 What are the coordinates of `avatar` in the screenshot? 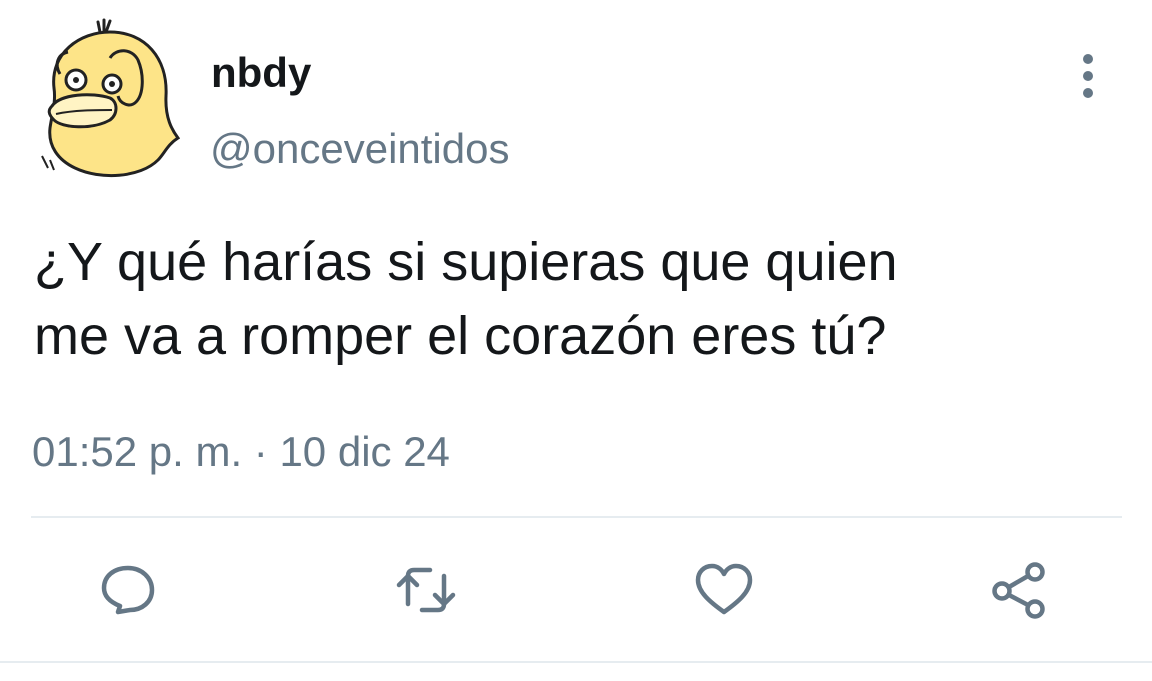 It's located at (110, 100).